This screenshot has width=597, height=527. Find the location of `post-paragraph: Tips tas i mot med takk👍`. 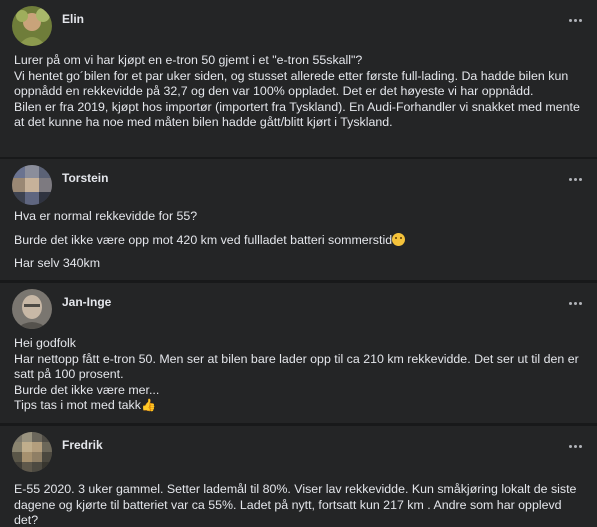

post-paragraph: Tips tas i mot med takk👍 is located at coordinates (300, 406).